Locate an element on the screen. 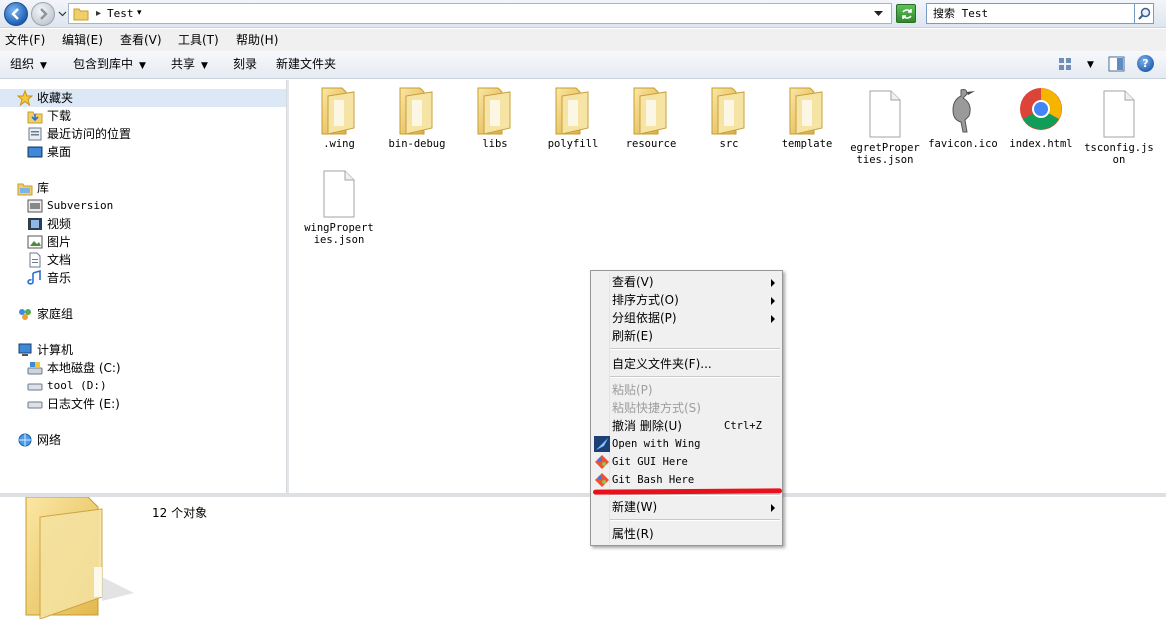  git-gui-icon is located at coordinates (602, 462).